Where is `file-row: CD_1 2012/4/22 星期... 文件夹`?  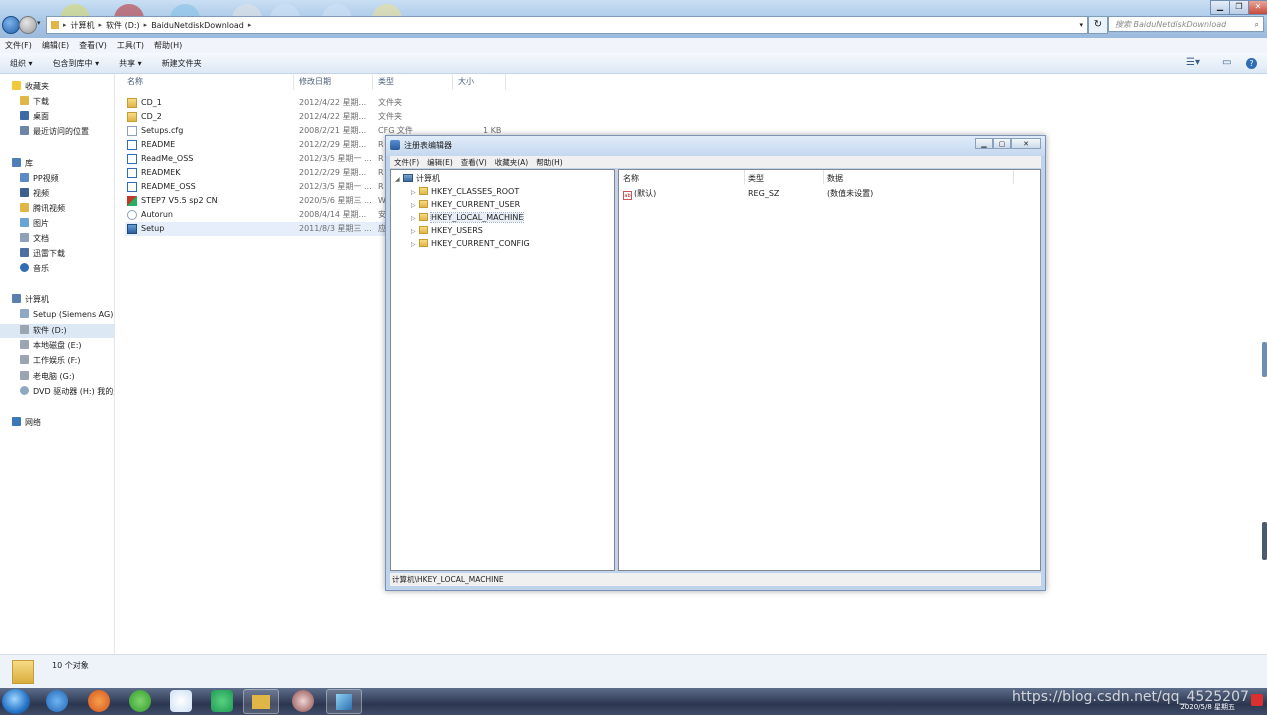
file-row: CD_1 2012/4/22 星期... 文件夹 is located at coordinates (265, 103).